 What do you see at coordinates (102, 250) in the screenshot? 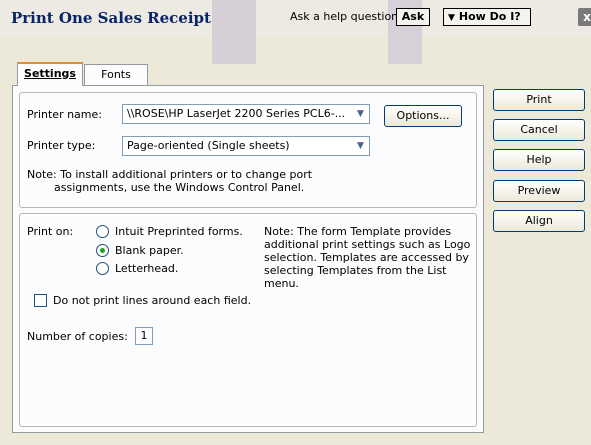
I see `radio-blank-paper` at bounding box center [102, 250].